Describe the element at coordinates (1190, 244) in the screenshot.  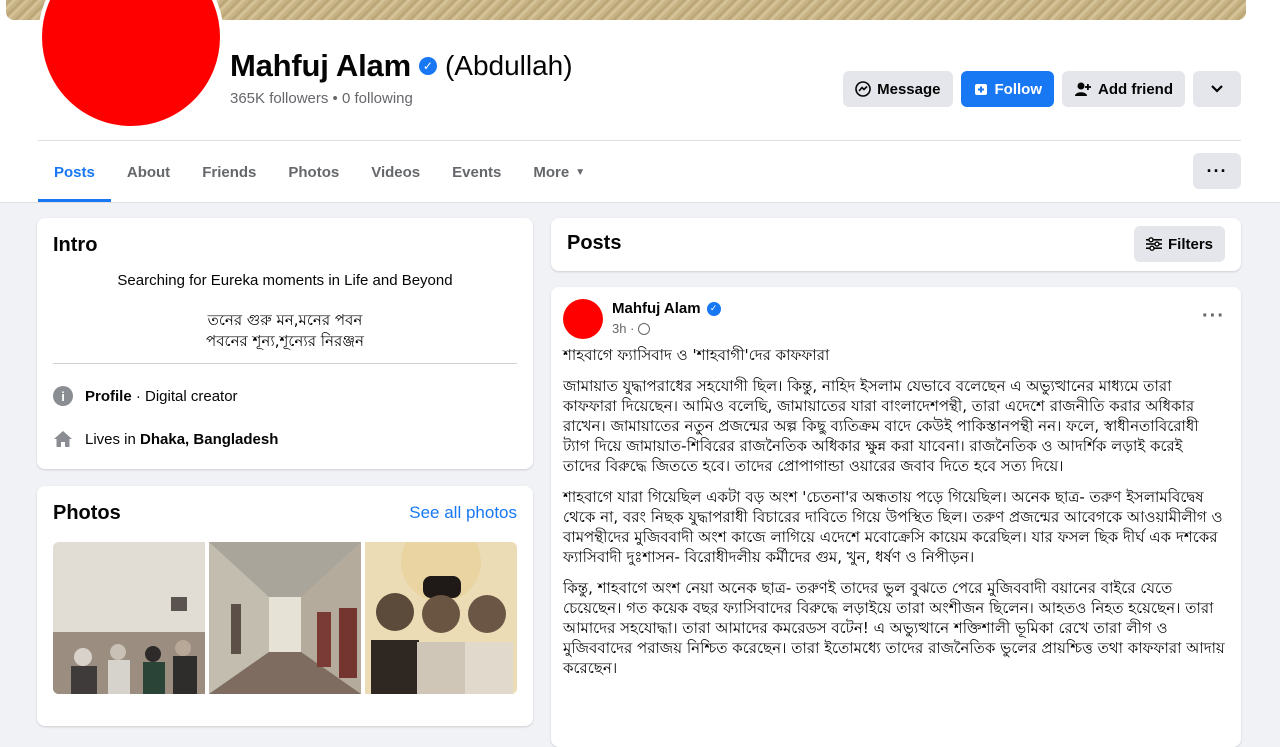
I see `filters-label: Filters` at that location.